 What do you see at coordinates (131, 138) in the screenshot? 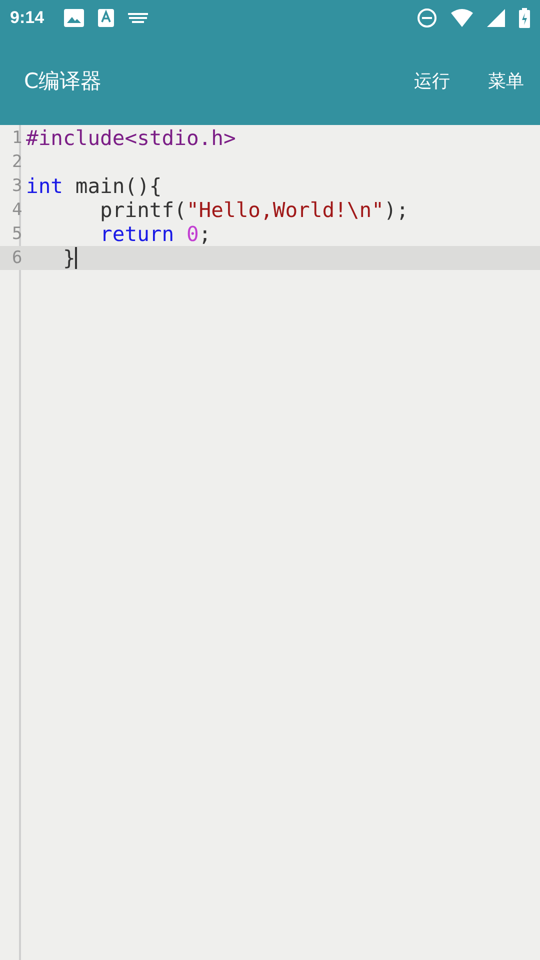
I see `code-text: #include<stdio.h>` at bounding box center [131, 138].